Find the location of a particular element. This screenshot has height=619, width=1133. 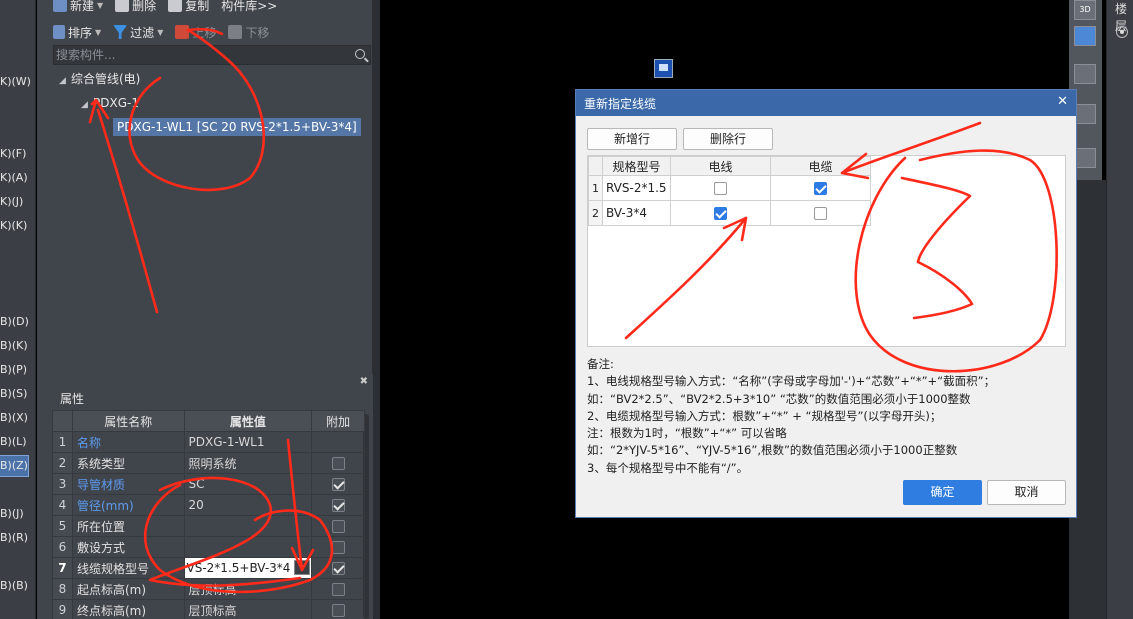

left-strip-item: B)(P) is located at coordinates (13, 370).